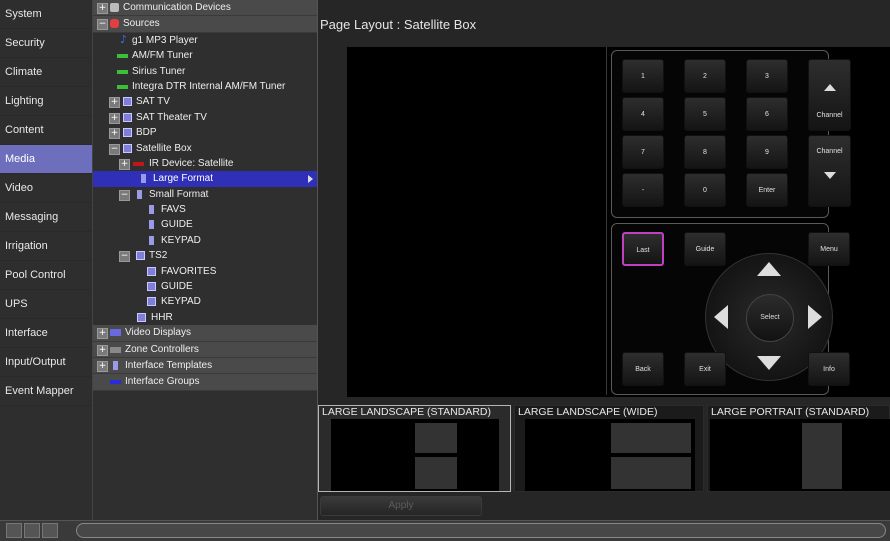 This screenshot has height=541, width=890. I want to click on back-button: Back, so click(643, 369).